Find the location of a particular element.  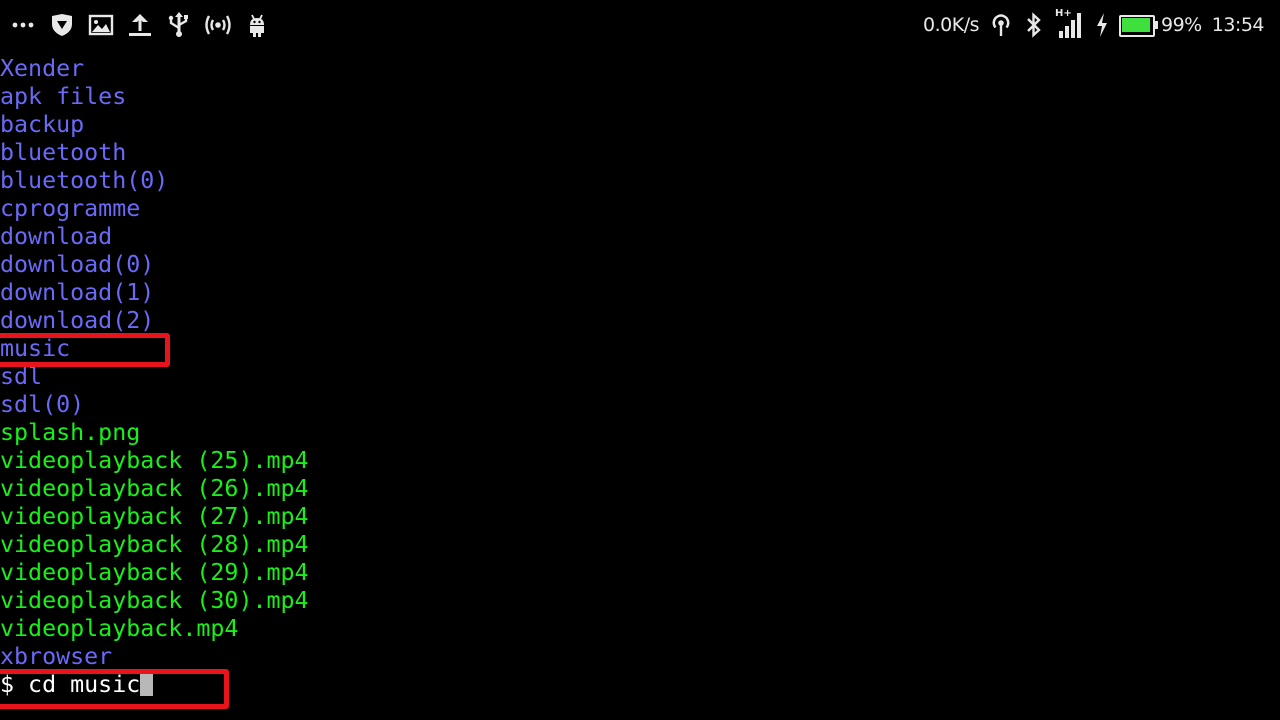

image-icon is located at coordinates (101, 25).